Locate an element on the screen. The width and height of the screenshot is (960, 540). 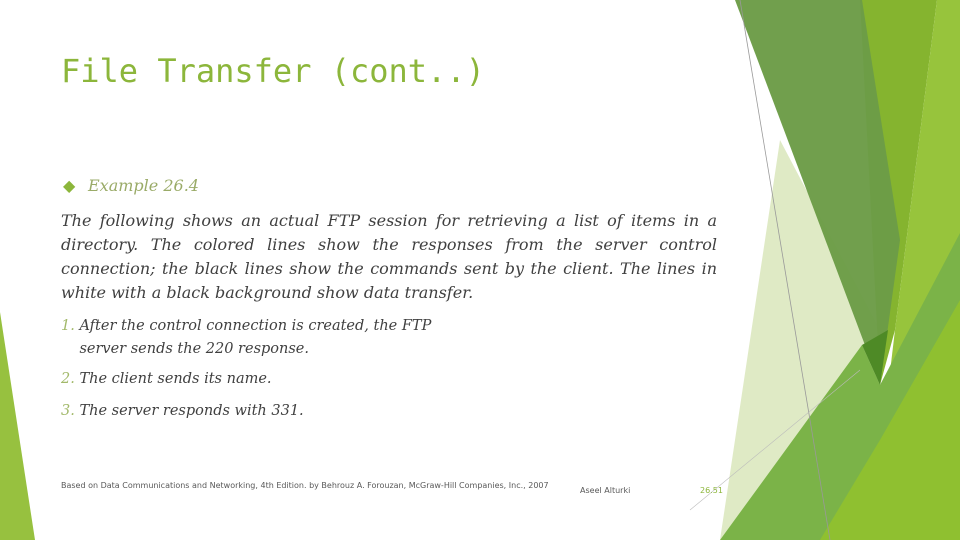
list-item: 3. The server responds with 331. is located at coordinates (280, 411).